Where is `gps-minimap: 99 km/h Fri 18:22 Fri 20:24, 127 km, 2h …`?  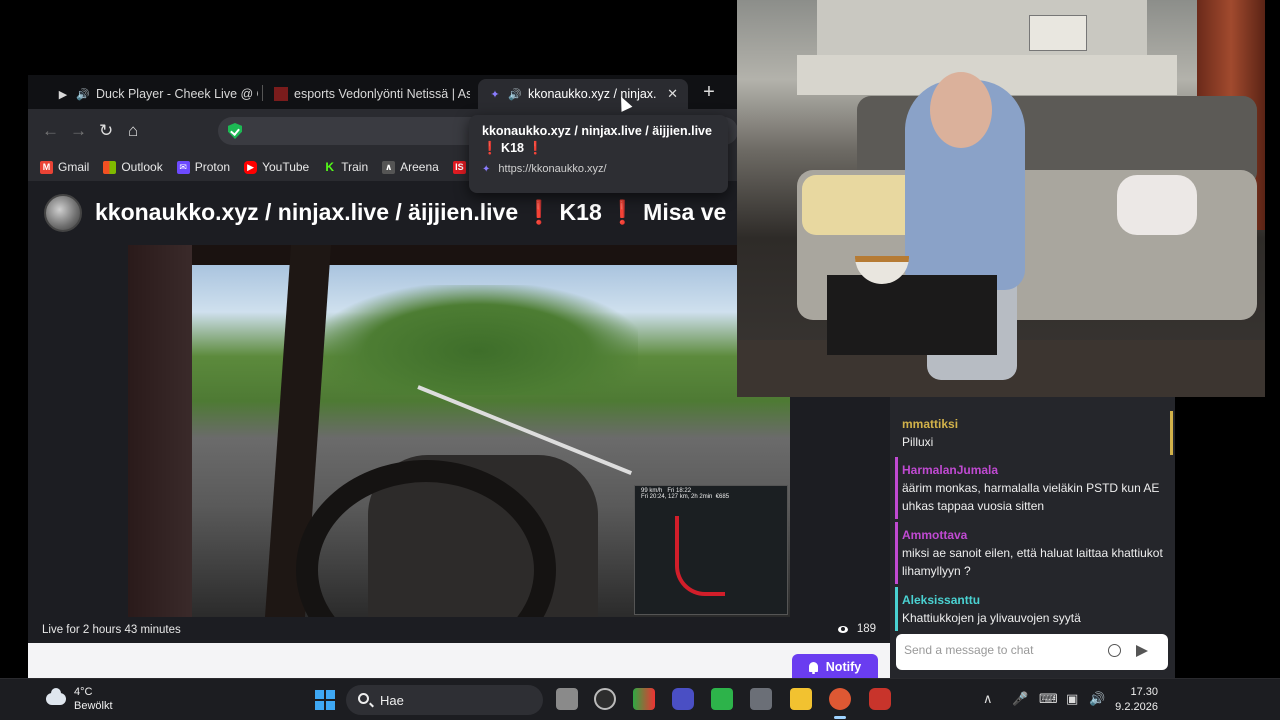 gps-minimap: 99 km/h Fri 18:22 Fri 20:24, 127 km, 2h … is located at coordinates (711, 550).